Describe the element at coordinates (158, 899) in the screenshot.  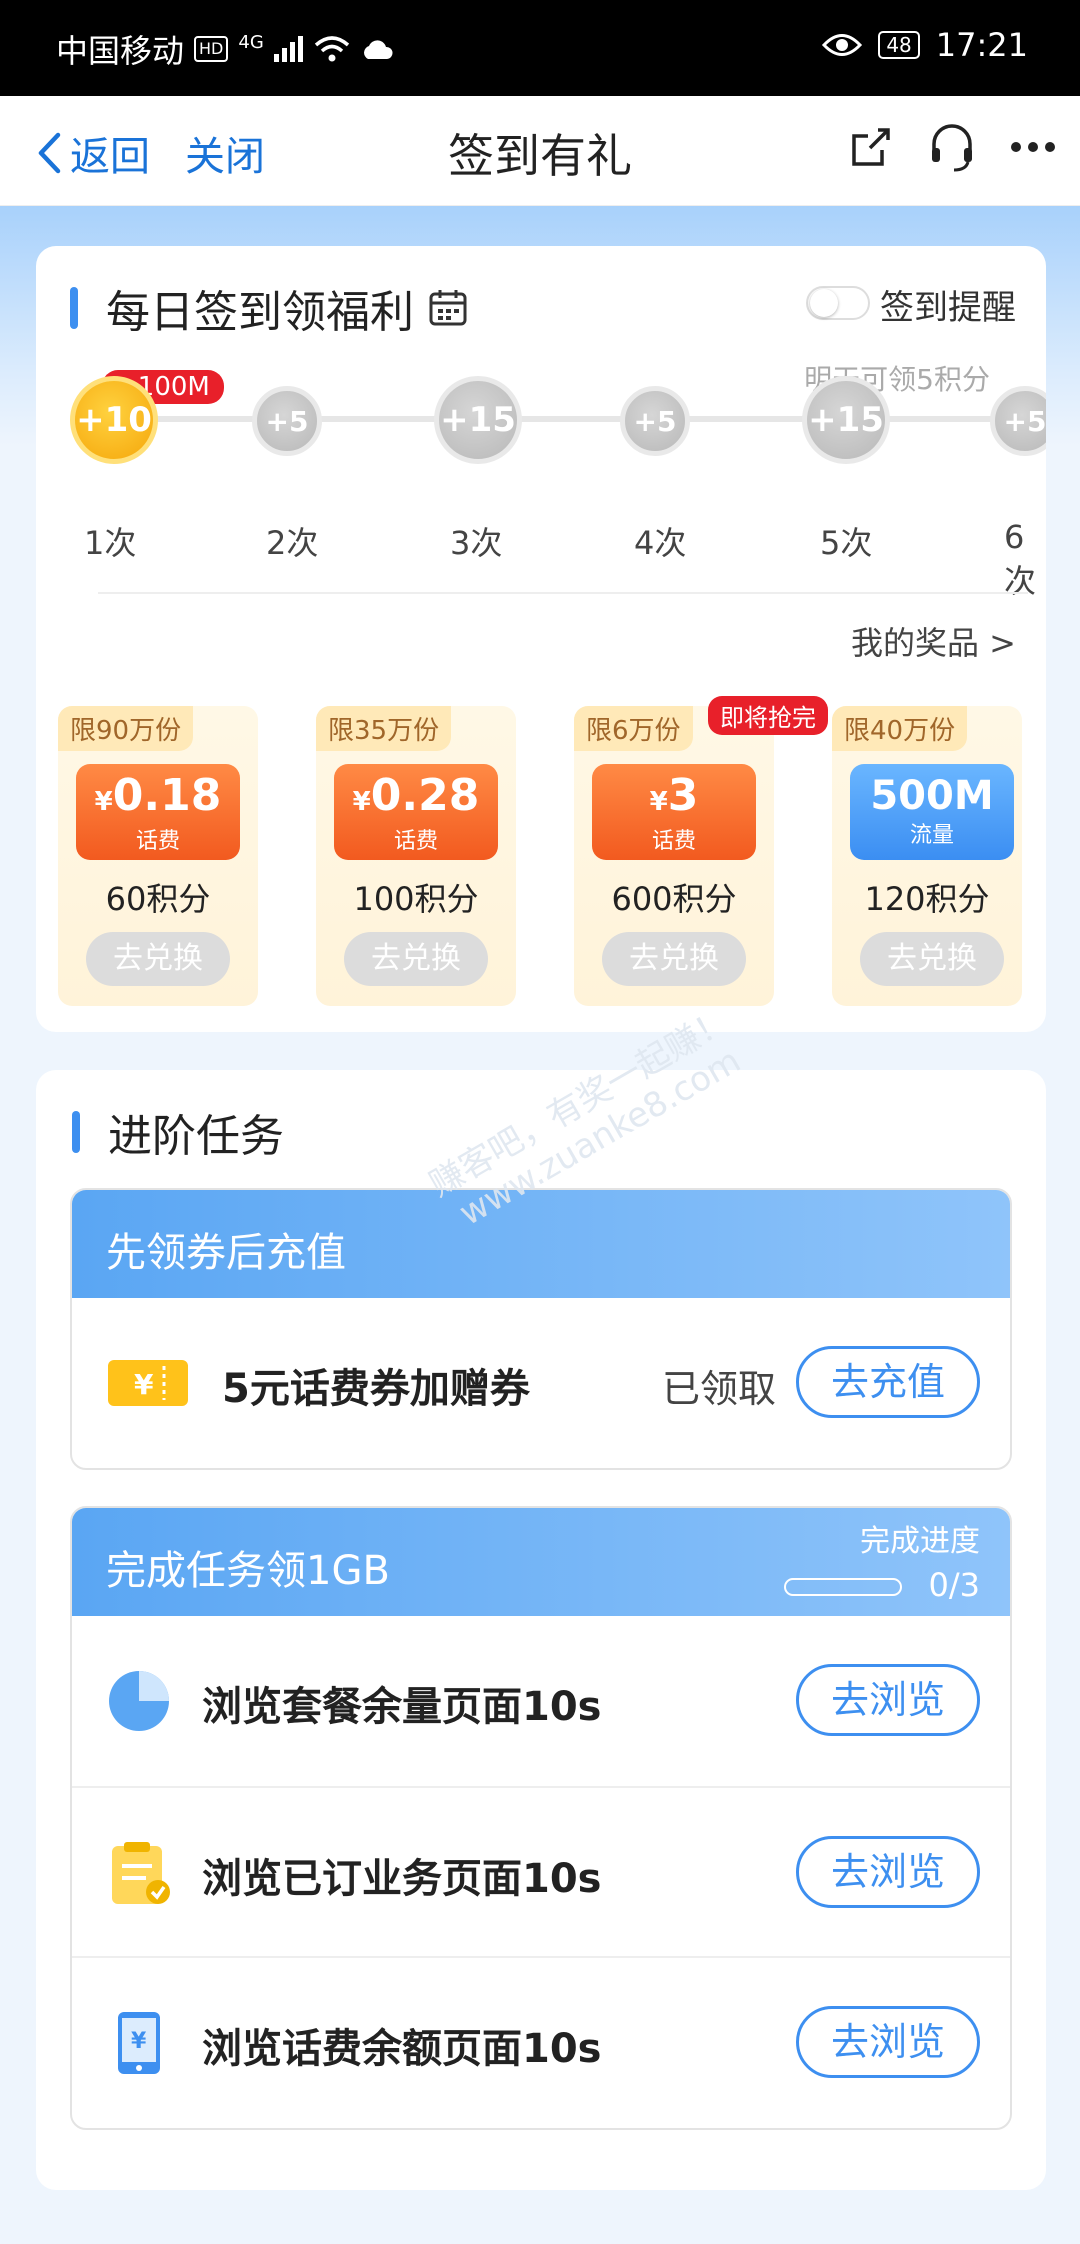
I see `prize-points: 60积分` at that location.